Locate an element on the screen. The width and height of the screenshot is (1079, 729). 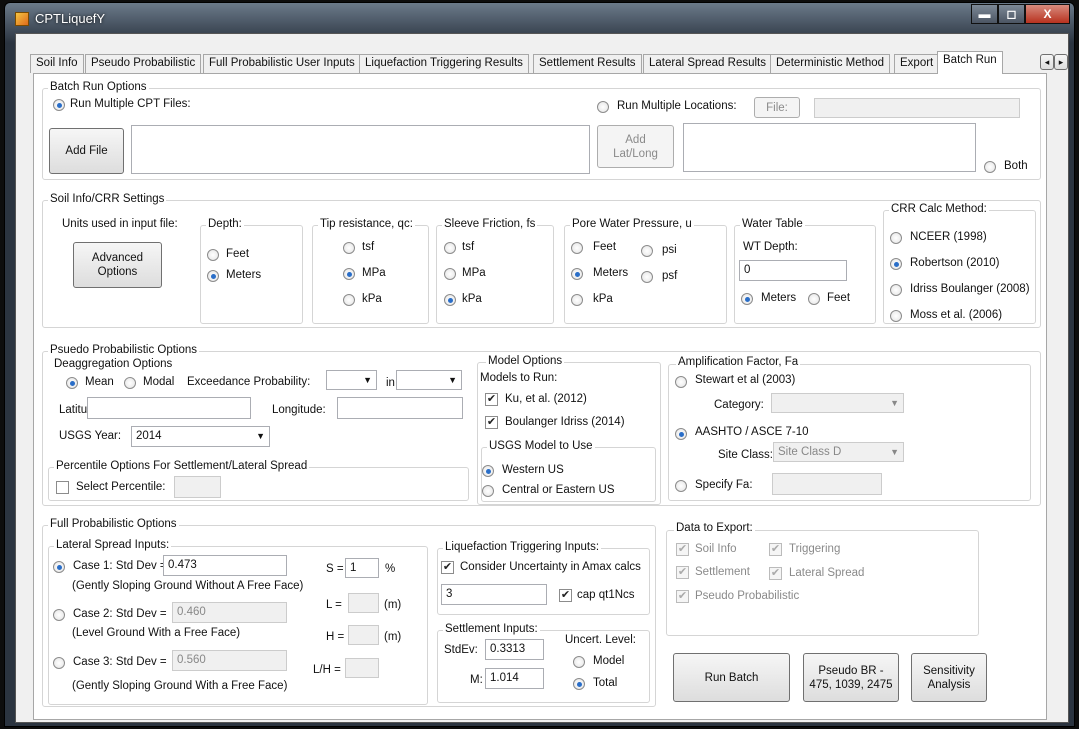
locations-file-input is located at coordinates (917, 108).